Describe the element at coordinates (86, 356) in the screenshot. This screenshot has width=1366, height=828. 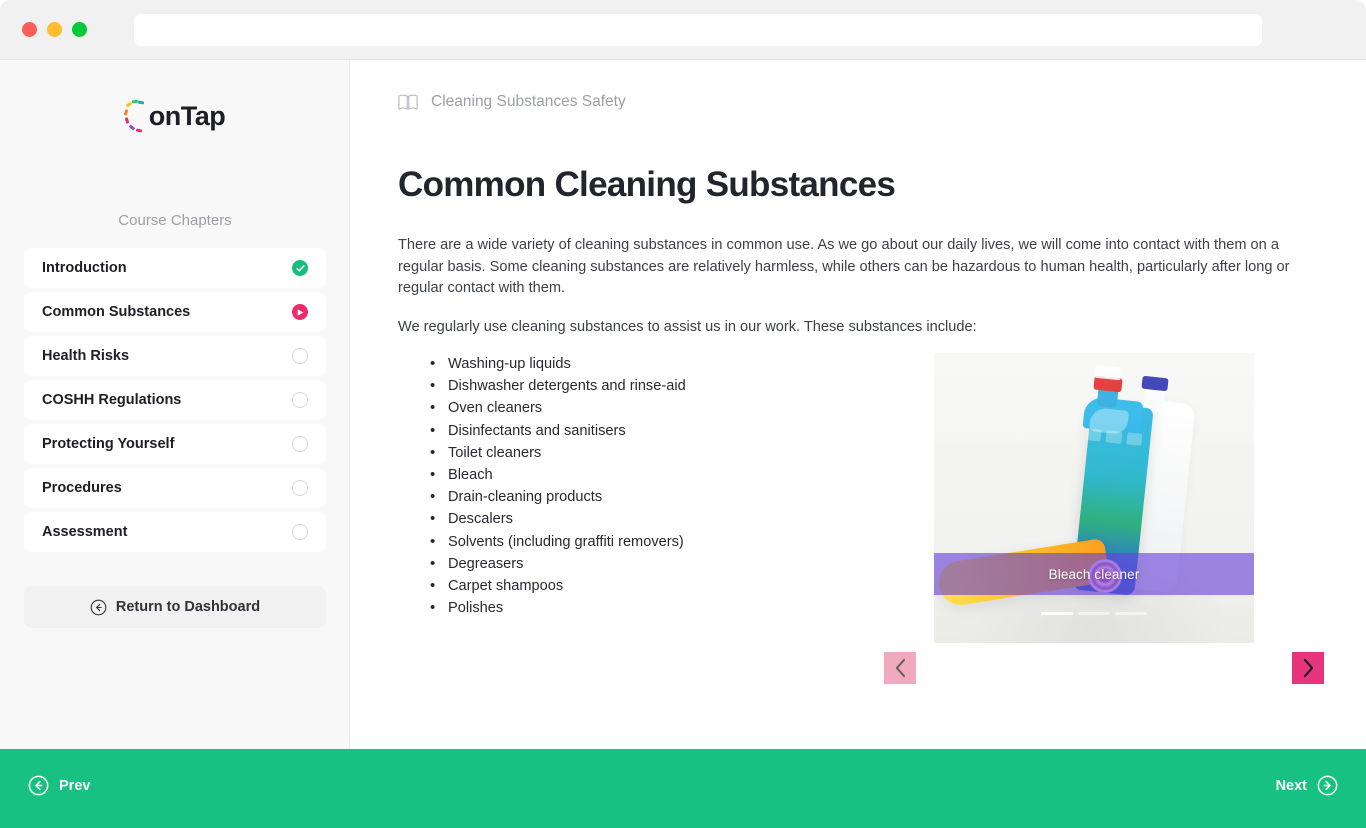
I see `chapter-label: Health Risks` at that location.